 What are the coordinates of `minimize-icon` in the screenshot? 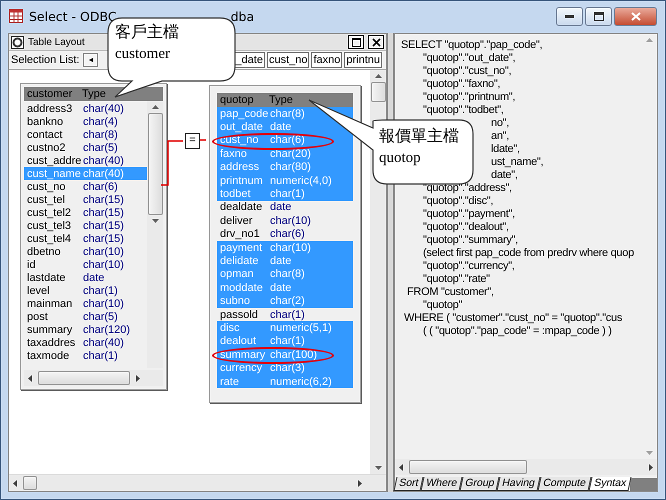 It's located at (569, 16).